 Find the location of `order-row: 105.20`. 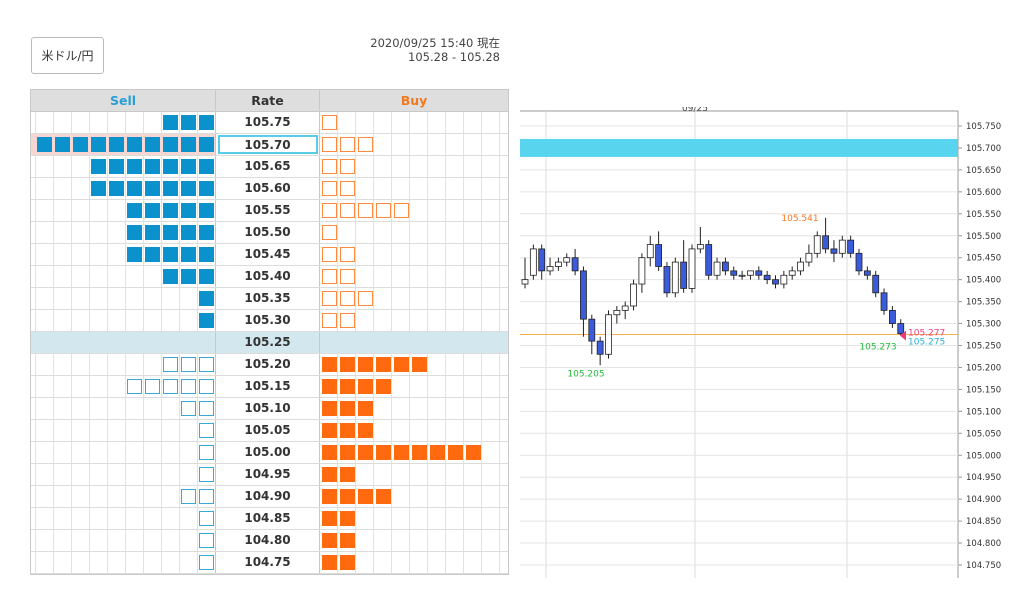

order-row: 105.20 is located at coordinates (269, 365).